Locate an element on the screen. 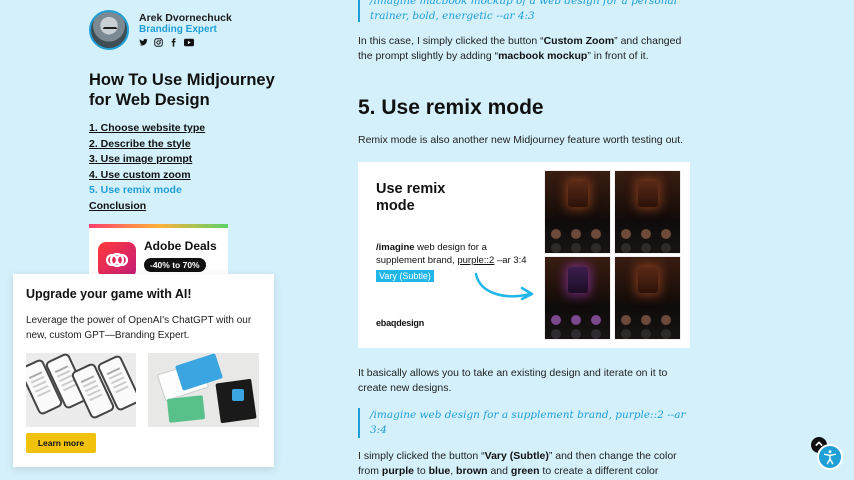 The image size is (854, 480). author-box: Arek Dvornechuck Branding Expert is located at coordinates (160, 30).